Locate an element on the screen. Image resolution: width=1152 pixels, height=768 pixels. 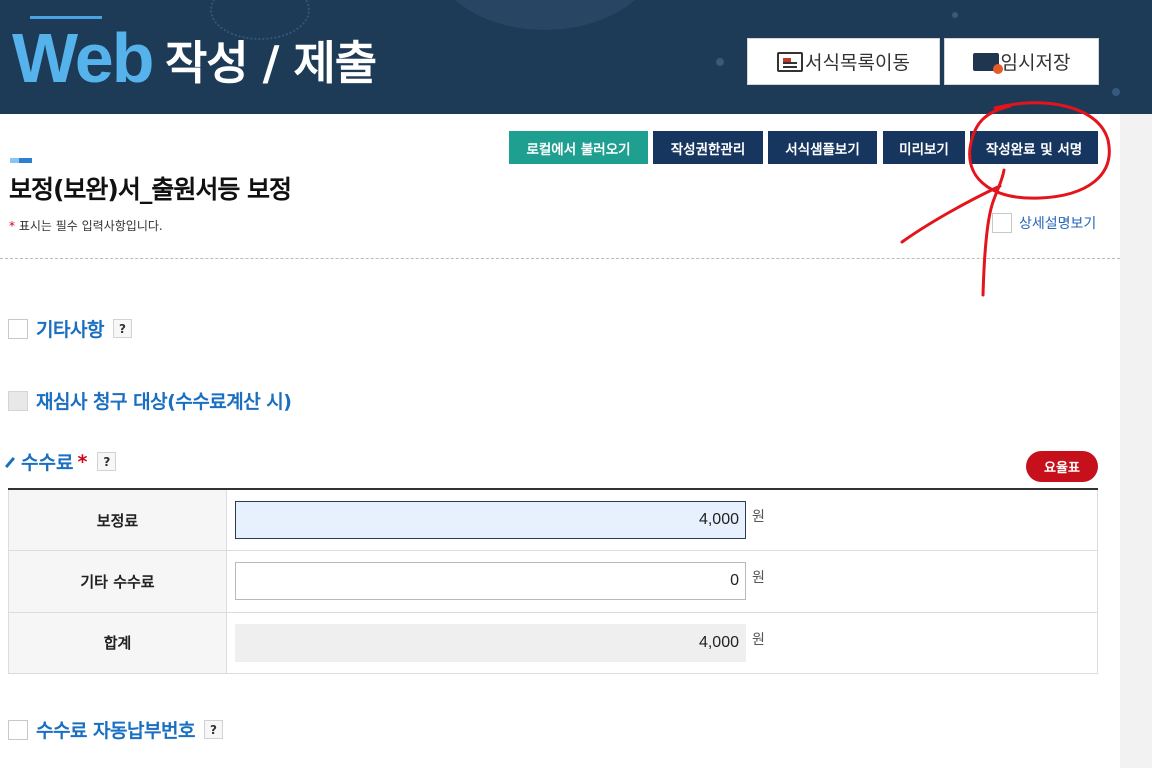
temp-save-button: 임시저장 is located at coordinates (1021, 61).